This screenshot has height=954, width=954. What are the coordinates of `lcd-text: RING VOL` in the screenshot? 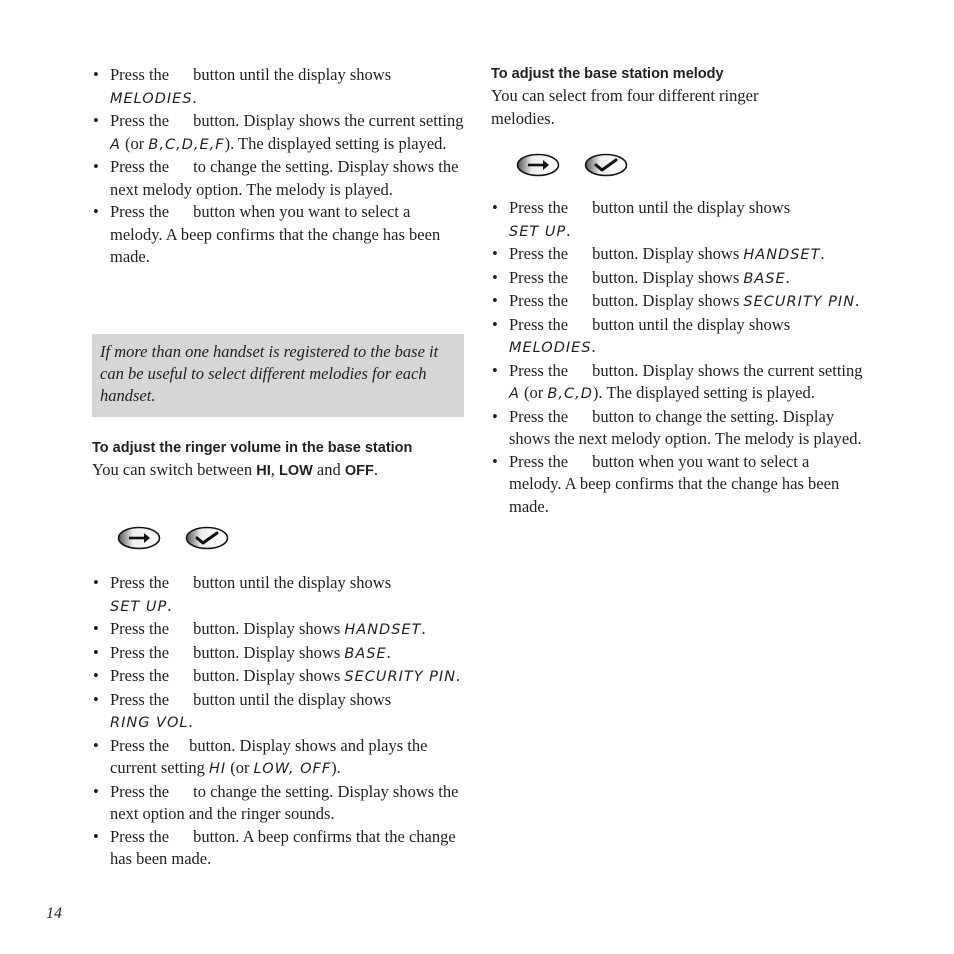 It's located at (149, 723).